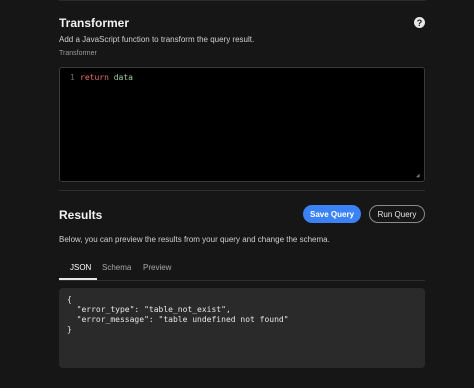 This screenshot has width=474, height=388. What do you see at coordinates (242, 190) in the screenshot?
I see `section-divider` at bounding box center [242, 190].